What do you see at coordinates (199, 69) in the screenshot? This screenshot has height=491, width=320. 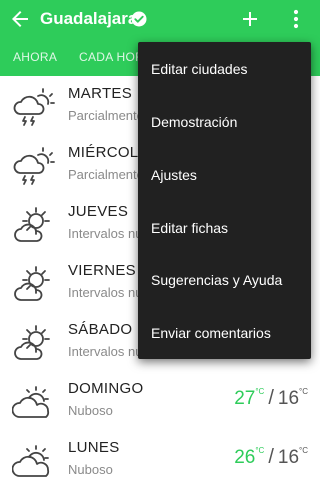 I see `menu-item-editar-ciudades: Editar ciudades` at bounding box center [199, 69].